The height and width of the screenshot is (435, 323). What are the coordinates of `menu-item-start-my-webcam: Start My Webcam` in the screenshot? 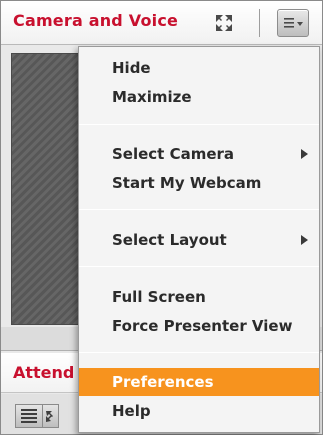 It's located at (199, 183).